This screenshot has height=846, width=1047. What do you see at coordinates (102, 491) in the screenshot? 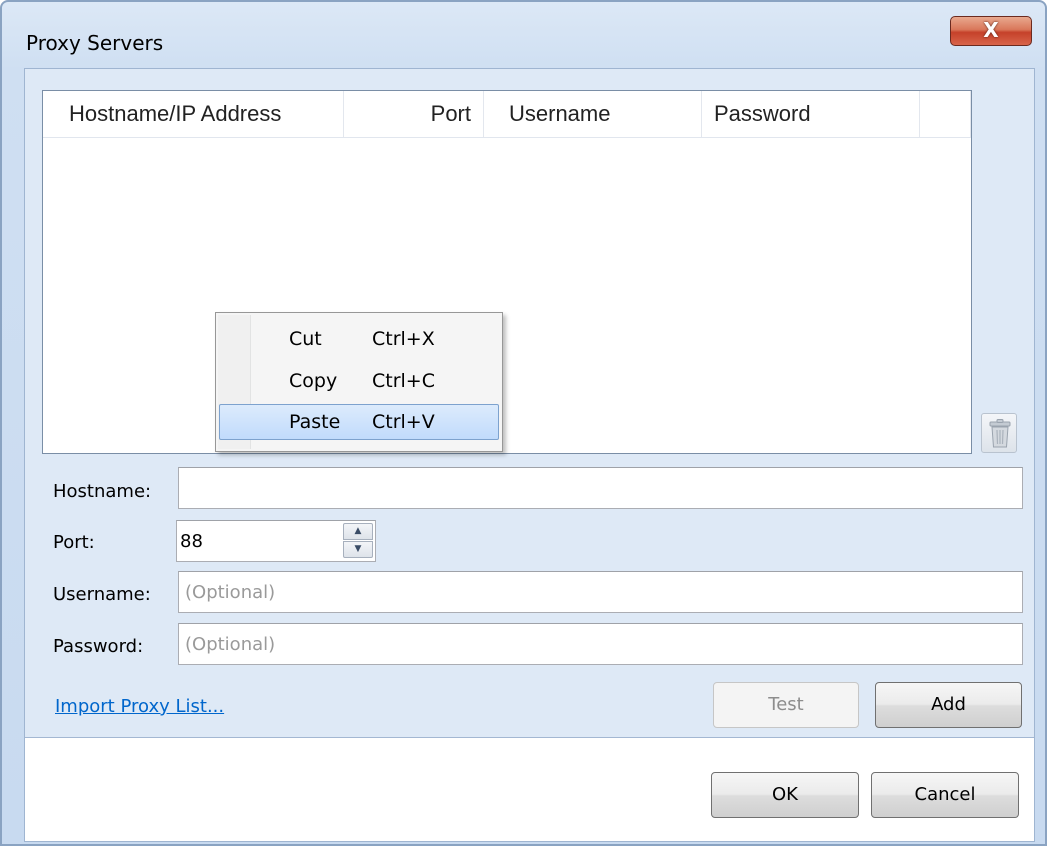
I see `hostname-label: Hostname:` at bounding box center [102, 491].